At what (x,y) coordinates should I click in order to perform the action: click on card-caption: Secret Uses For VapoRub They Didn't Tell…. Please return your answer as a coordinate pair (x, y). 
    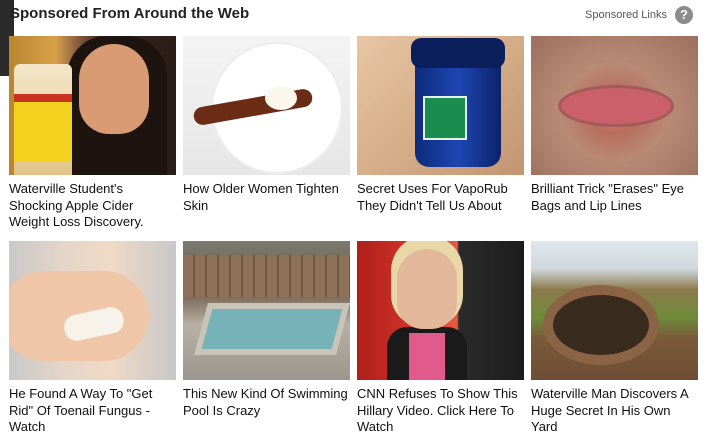
    Looking at the image, I should click on (440, 197).